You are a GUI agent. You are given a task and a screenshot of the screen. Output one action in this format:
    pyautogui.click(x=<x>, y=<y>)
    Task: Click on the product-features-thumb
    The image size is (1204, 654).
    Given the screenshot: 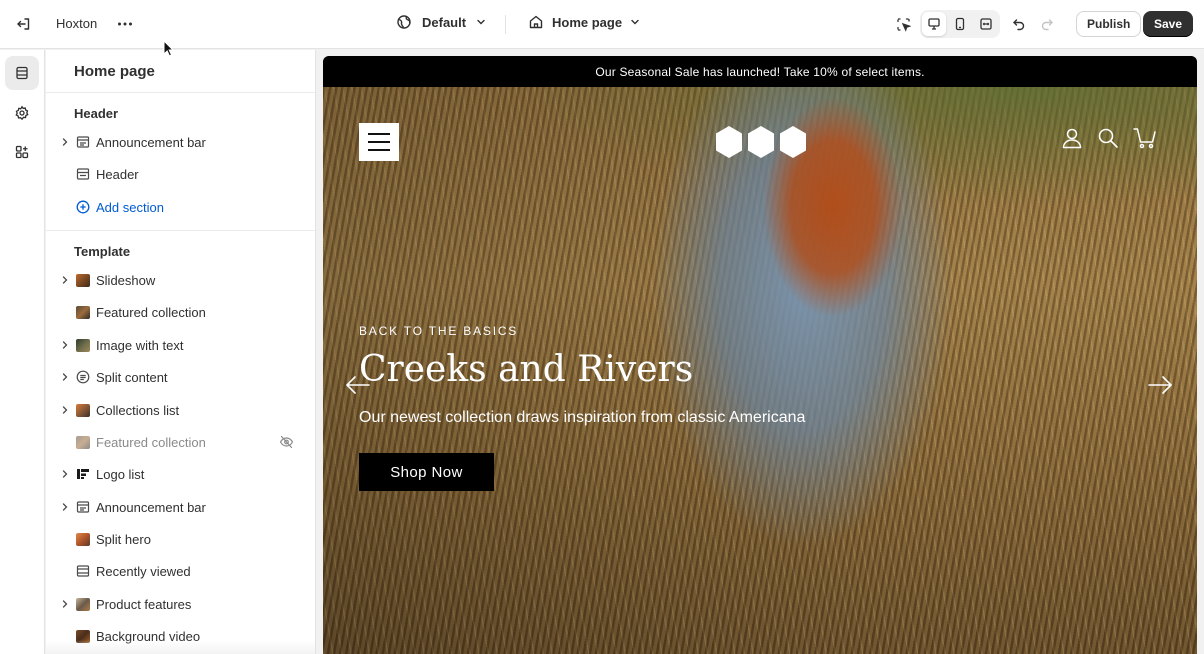 What is the action you would take?
    pyautogui.click(x=83, y=604)
    